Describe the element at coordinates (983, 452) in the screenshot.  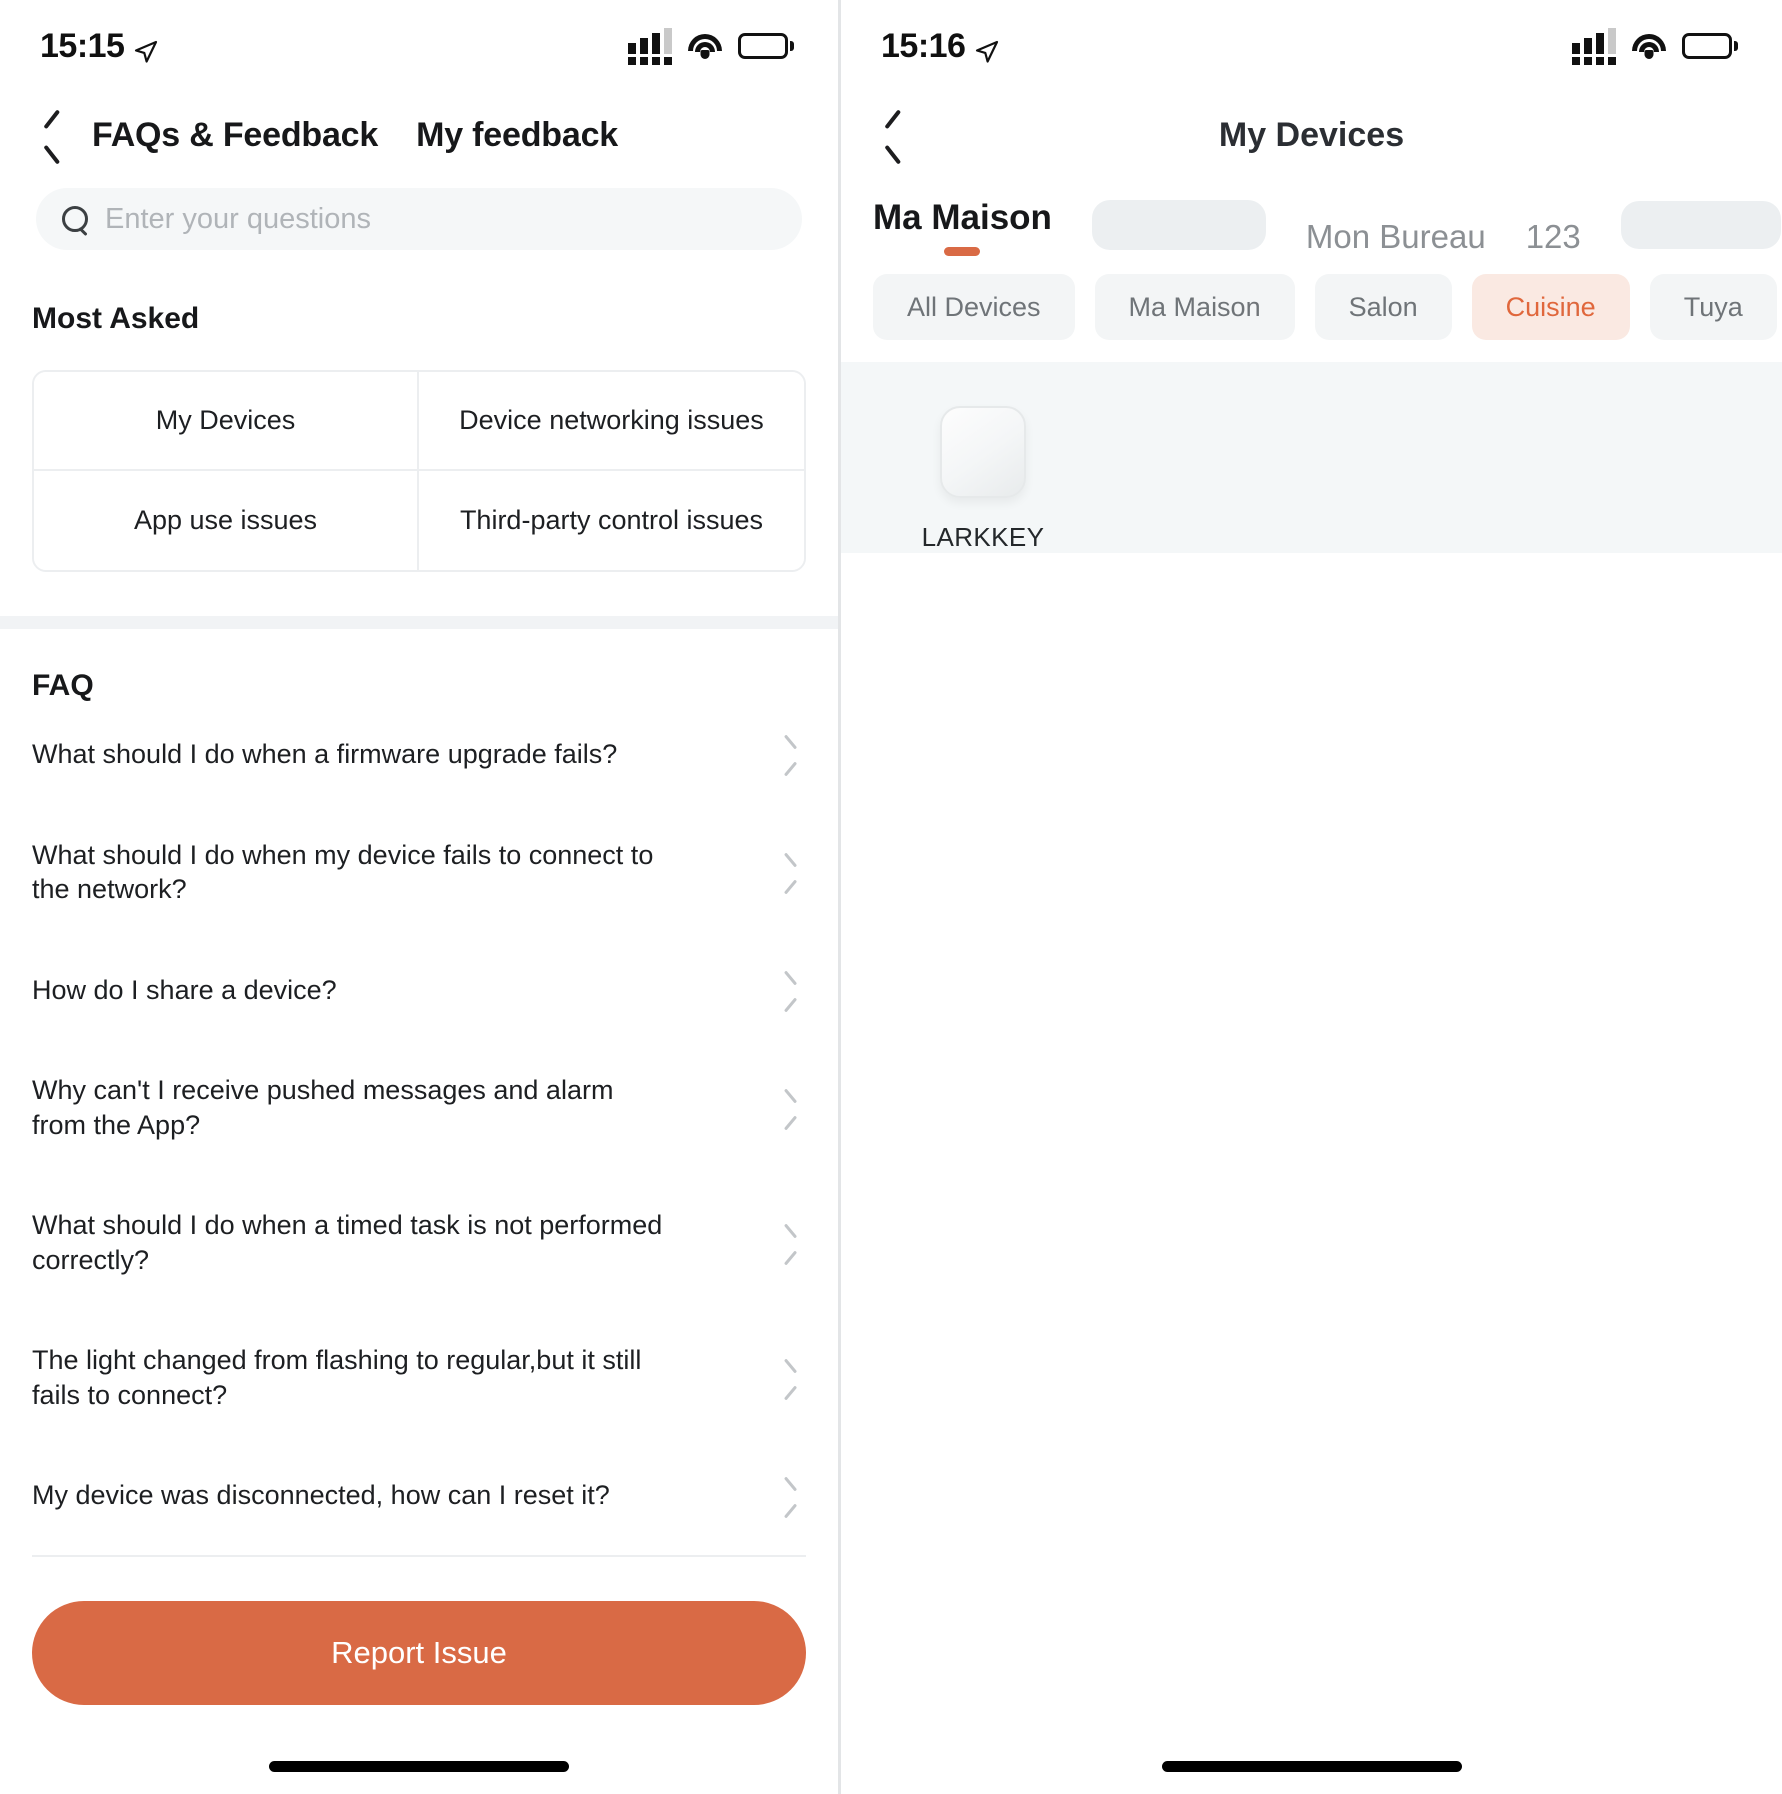
I see `smart-switch-panel-icon` at that location.